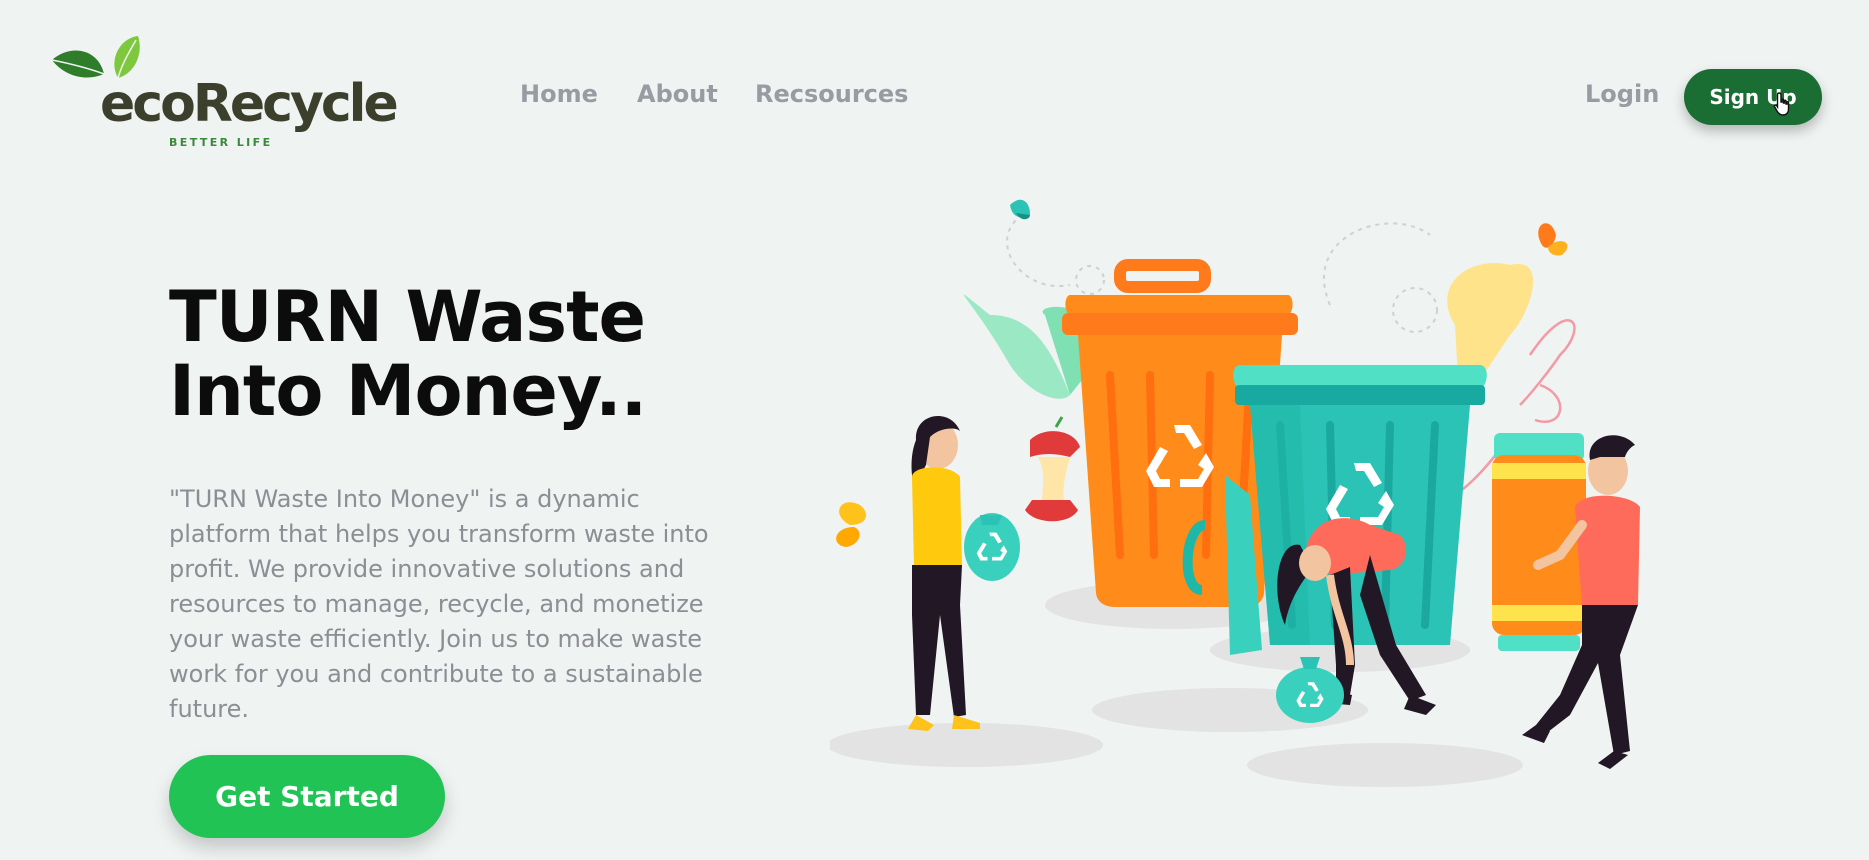 The width and height of the screenshot is (1869, 860). Describe the element at coordinates (249, 104) in the screenshot. I see `brand-name: ecoRecycle` at that location.